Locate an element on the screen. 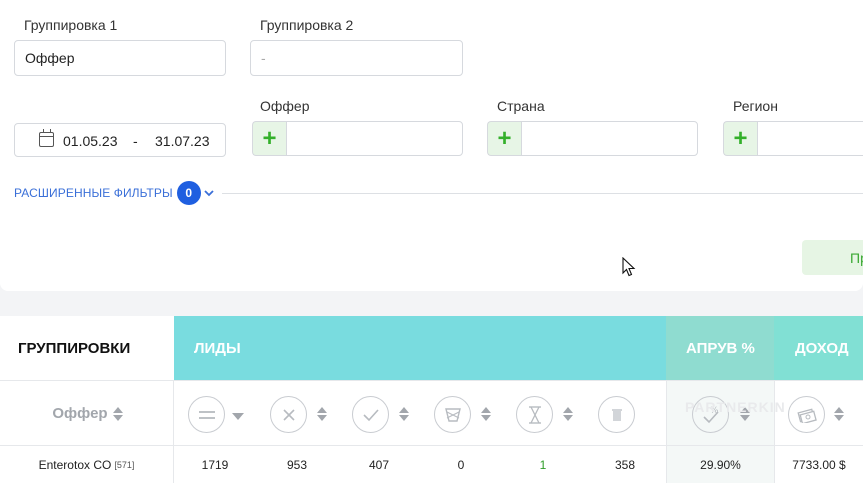 This screenshot has height=483, width=863. region-filter: + is located at coordinates (793, 138).